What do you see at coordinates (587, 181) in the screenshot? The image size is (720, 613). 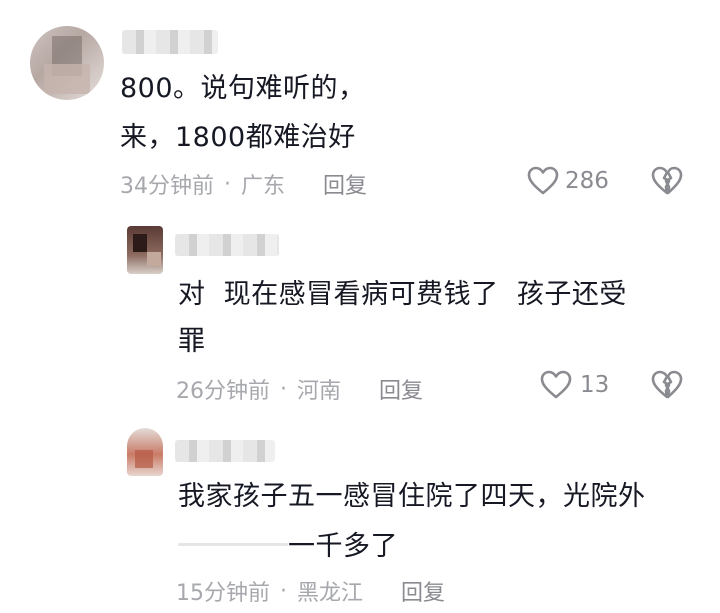 I see `like-count: 286` at bounding box center [587, 181].